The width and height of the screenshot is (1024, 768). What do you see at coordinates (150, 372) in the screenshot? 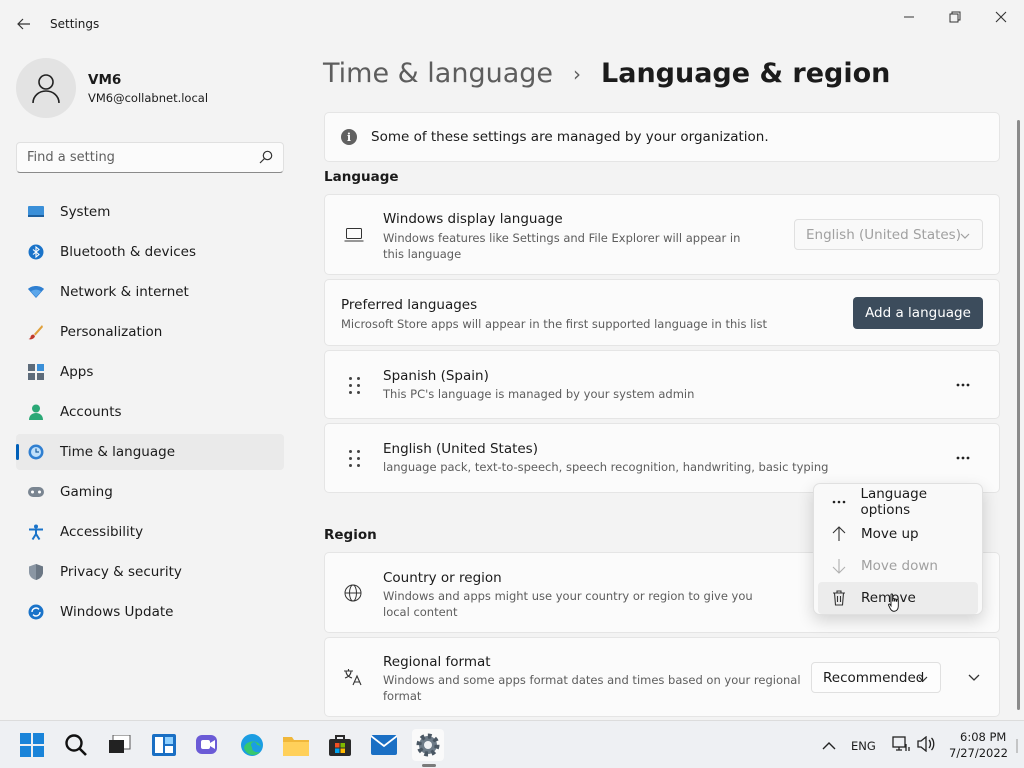
I see `sidebar-item-apps: Apps` at bounding box center [150, 372].